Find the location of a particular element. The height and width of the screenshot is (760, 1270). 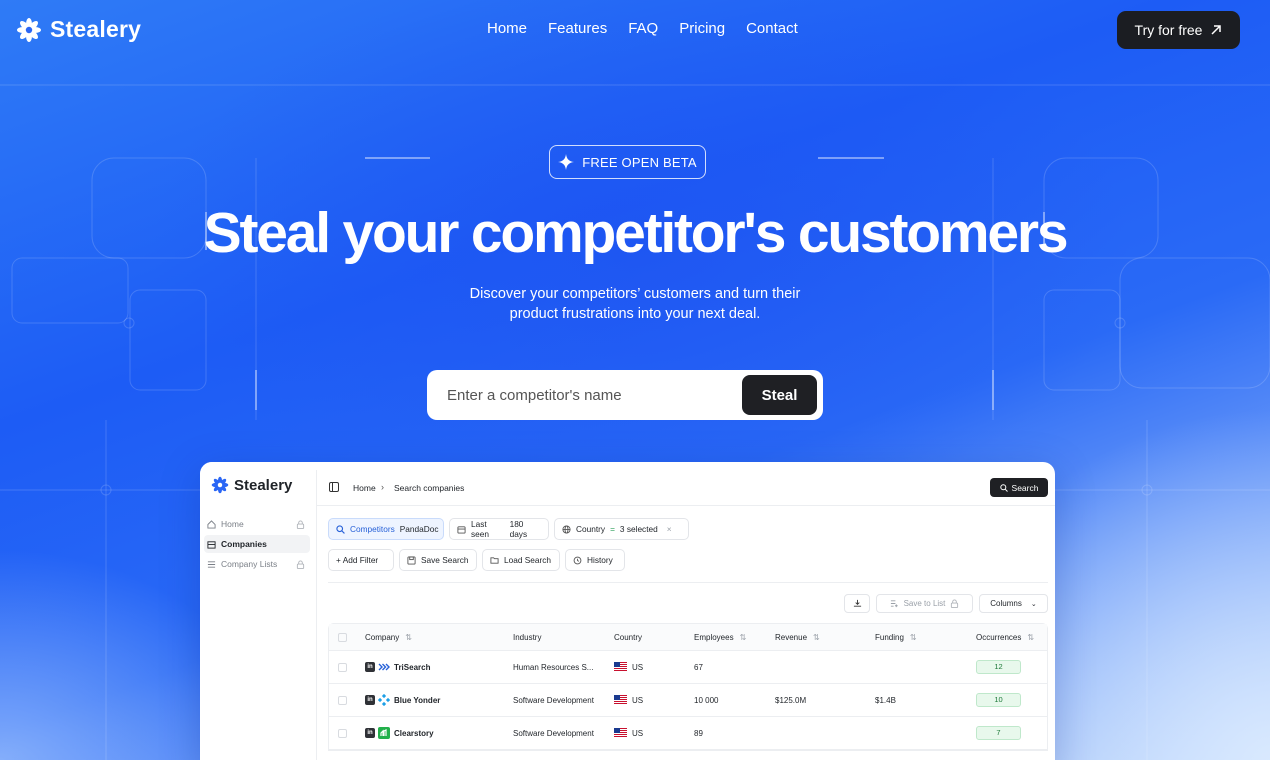

list-add-icon is located at coordinates (894, 604).